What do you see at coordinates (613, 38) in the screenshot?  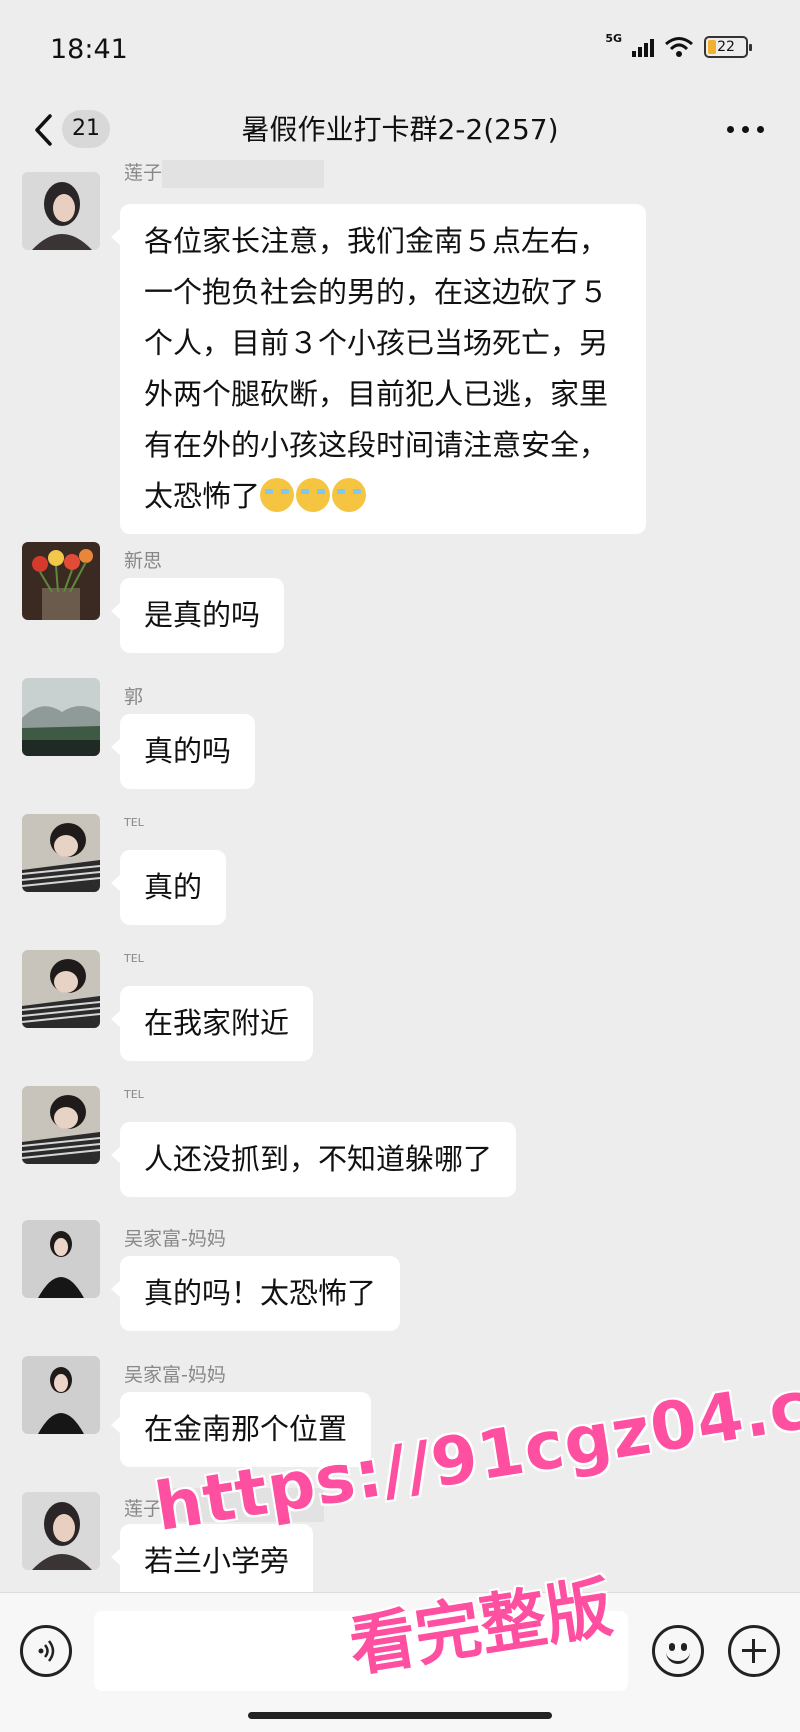 I see `network-type: 5G` at bounding box center [613, 38].